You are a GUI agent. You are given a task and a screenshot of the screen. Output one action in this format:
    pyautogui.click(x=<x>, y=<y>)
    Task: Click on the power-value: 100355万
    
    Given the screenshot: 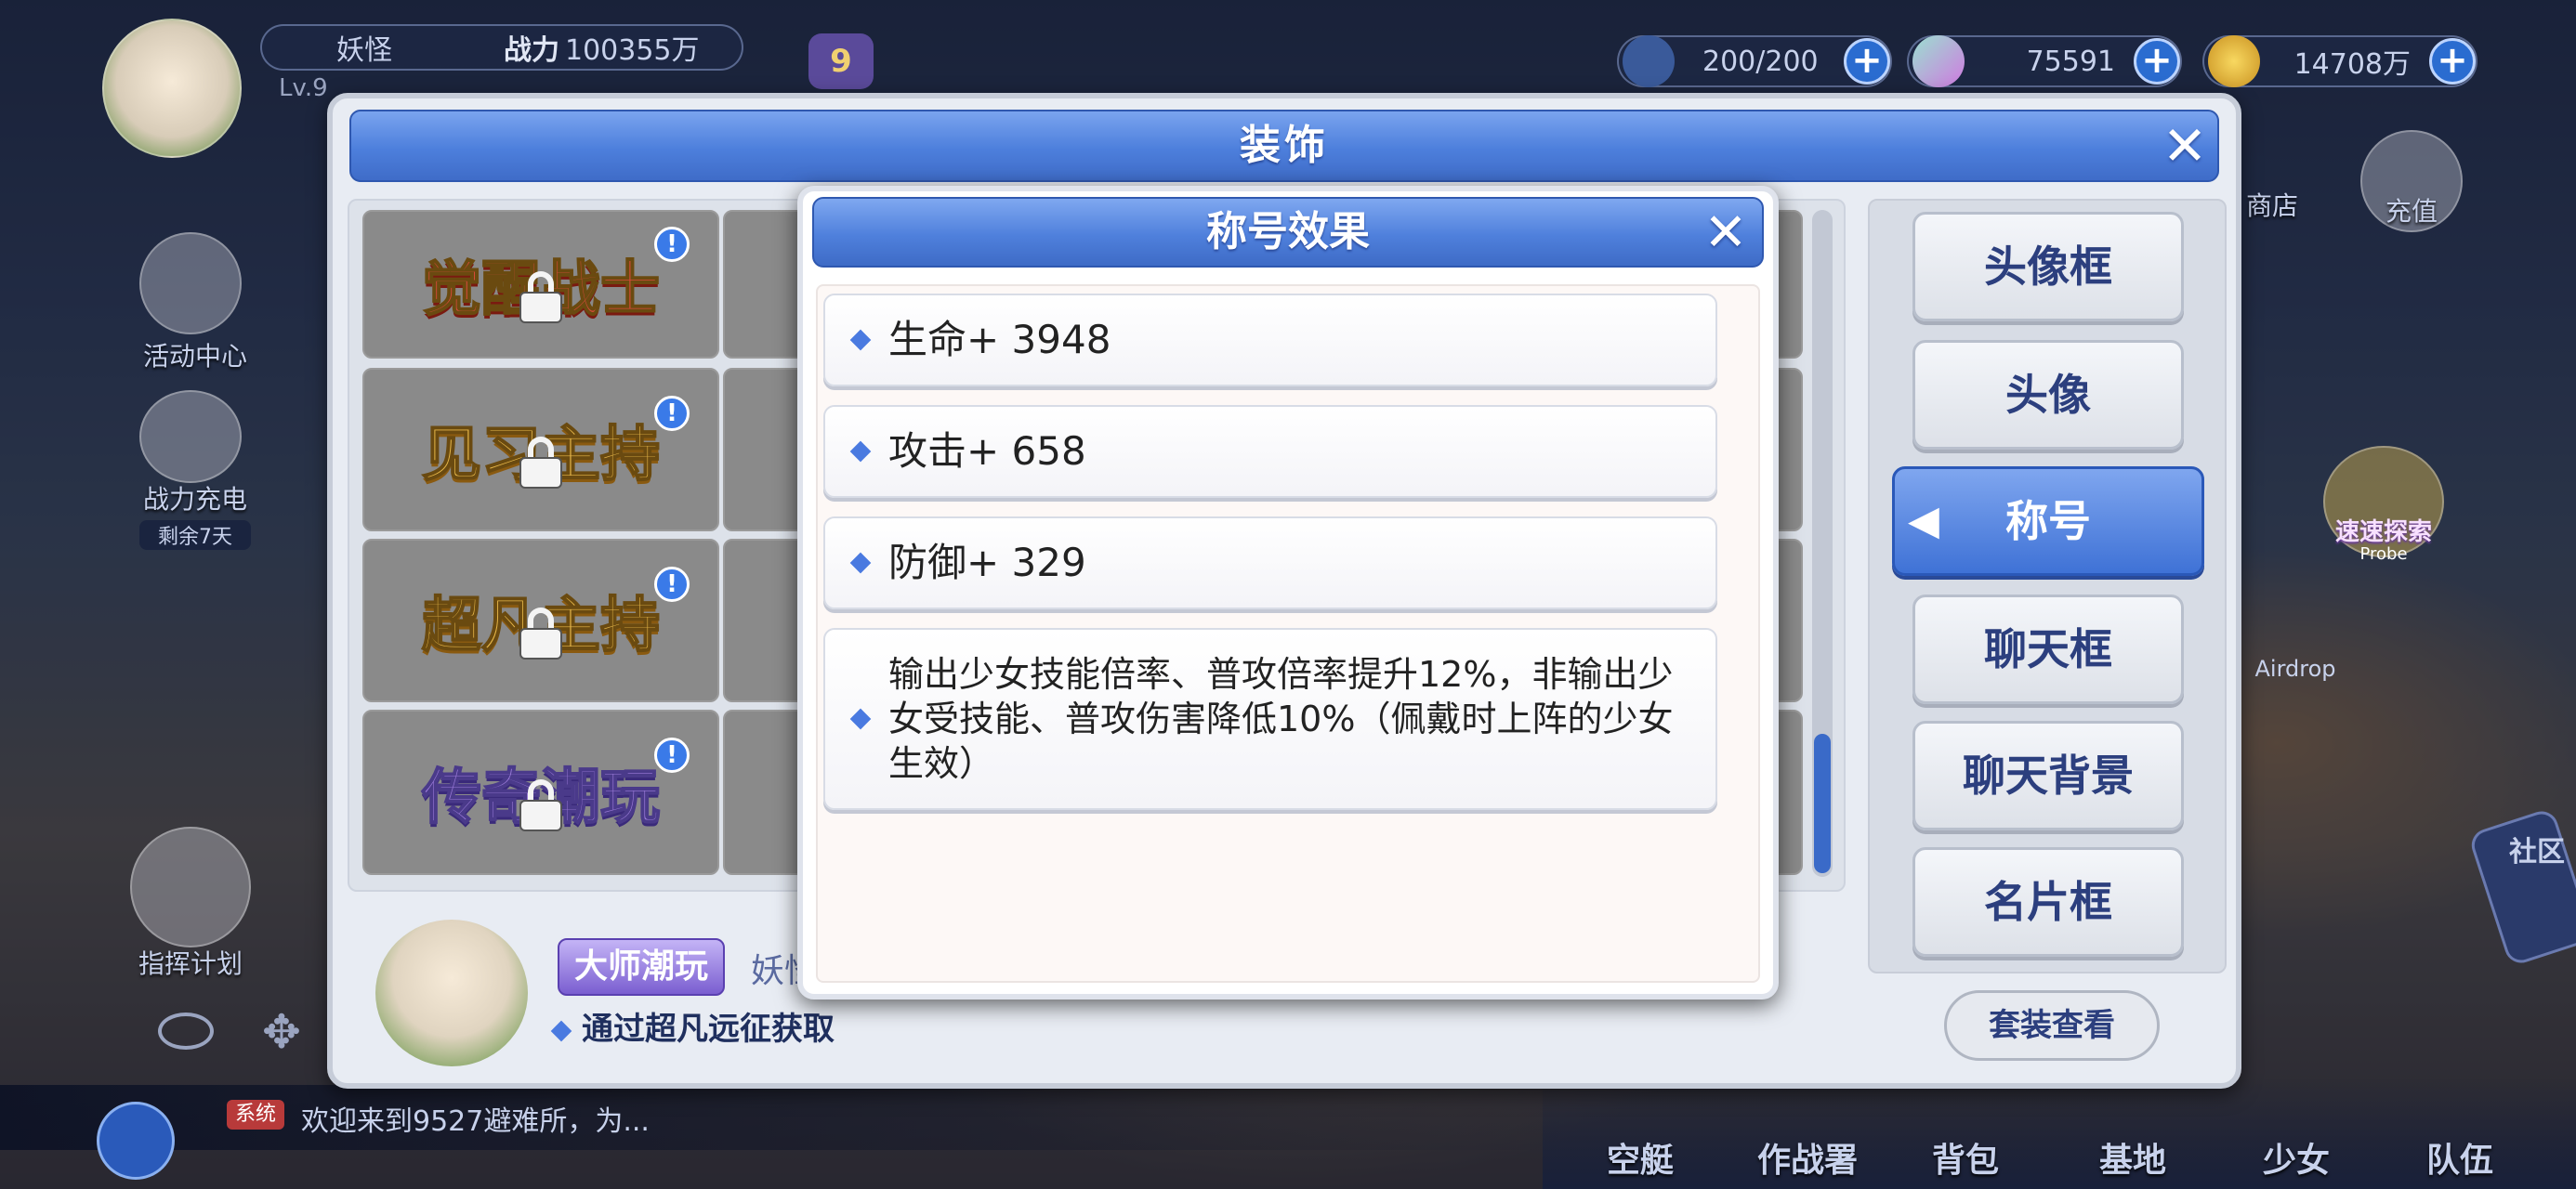 What is the action you would take?
    pyautogui.click(x=632, y=51)
    